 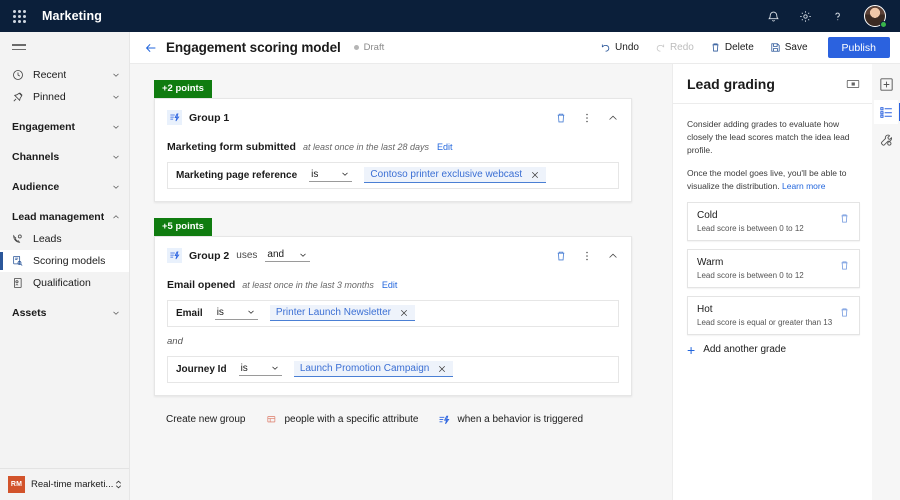 I want to click on create-attribute-group-button: people with a specific attribute, so click(x=342, y=420).